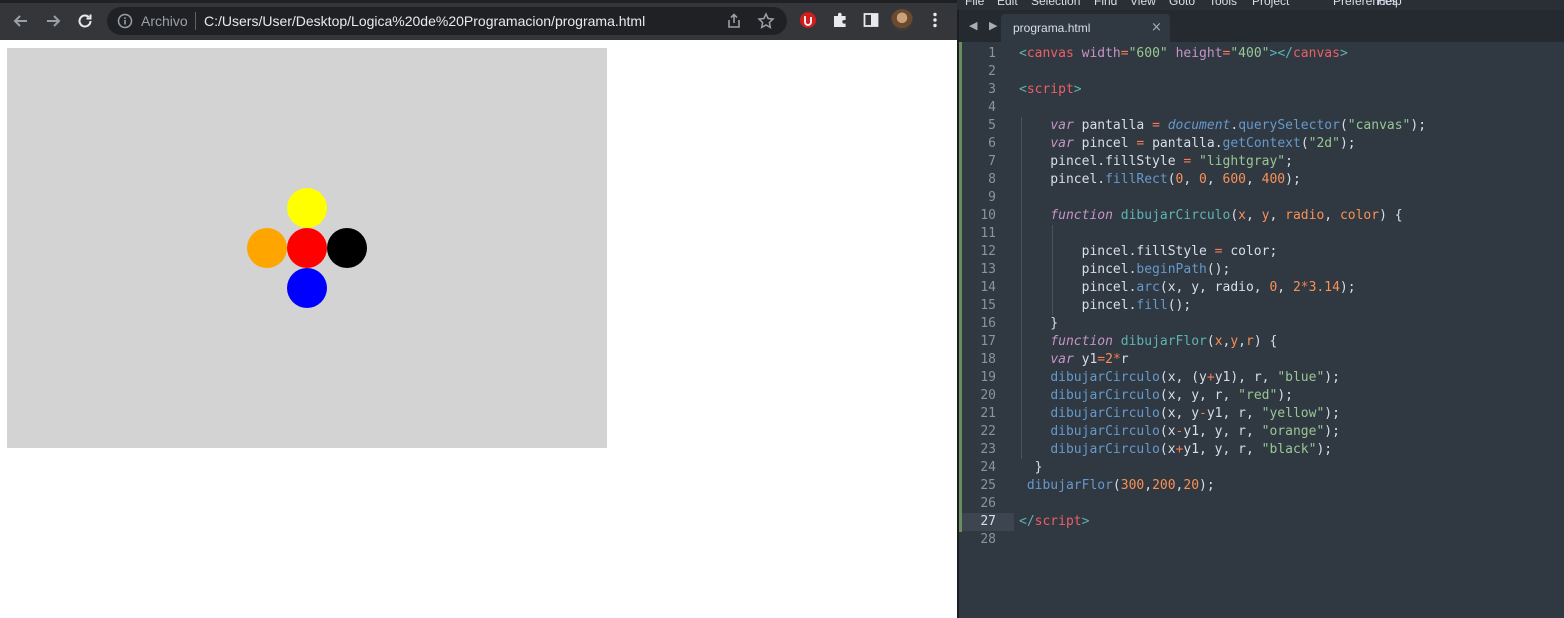 The height and width of the screenshot is (618, 1564). I want to click on line-number: 3, so click(992, 89).